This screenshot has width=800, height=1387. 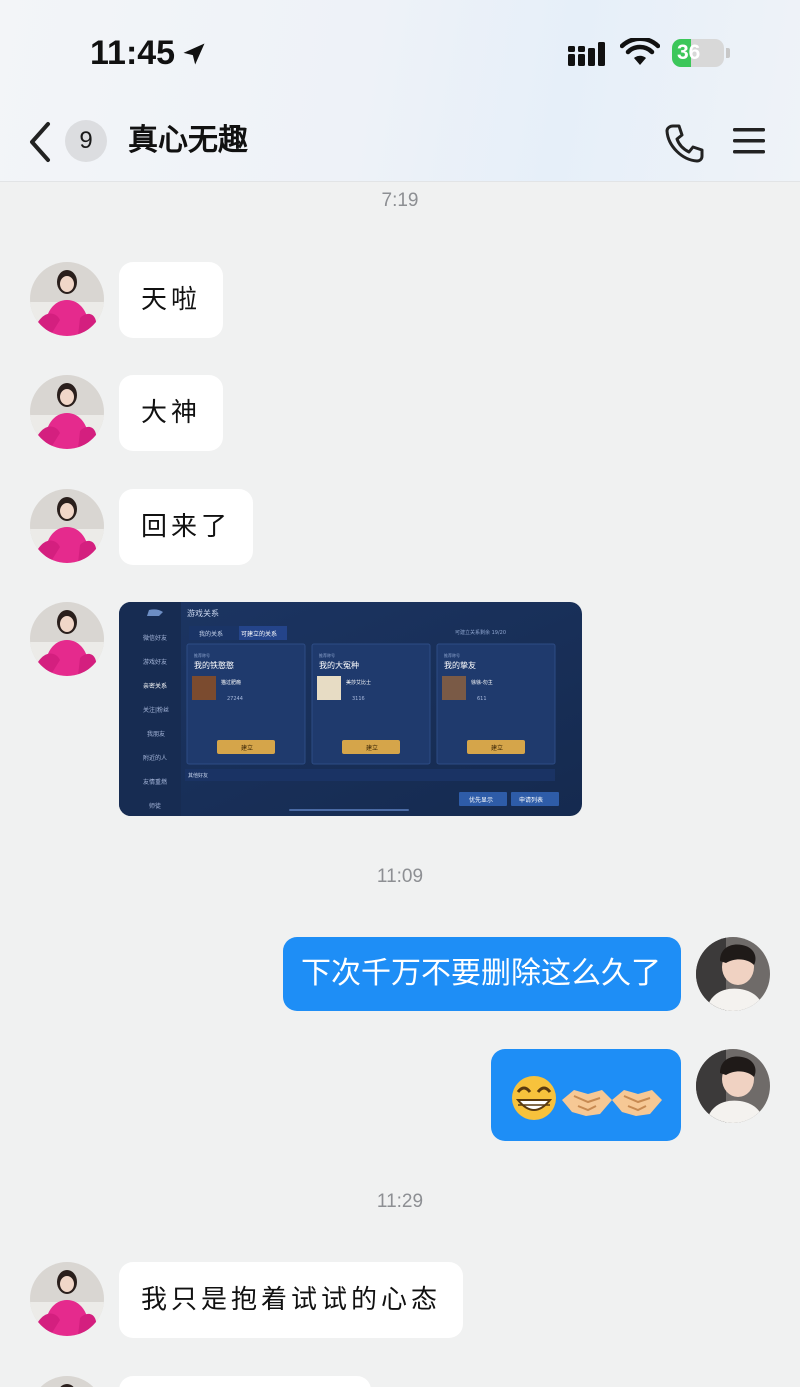 I want to click on timestamp: 7:19, so click(x=400, y=200).